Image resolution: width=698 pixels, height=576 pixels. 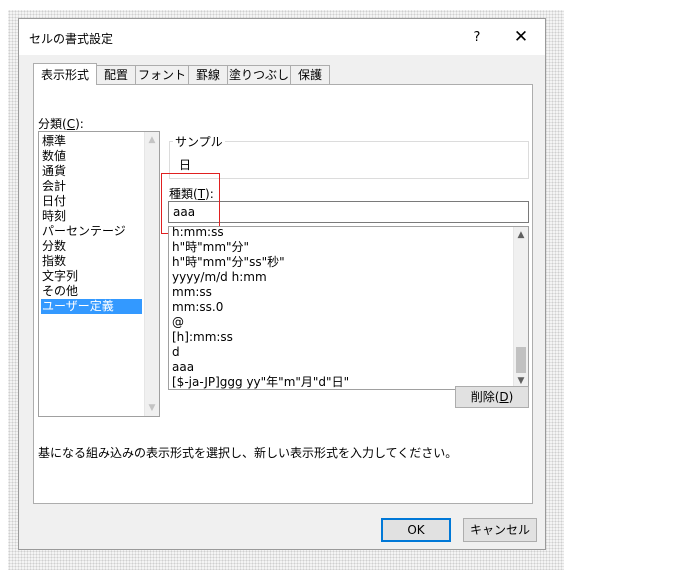 What do you see at coordinates (310, 74) in the screenshot?
I see `tab-protection: 保護` at bounding box center [310, 74].